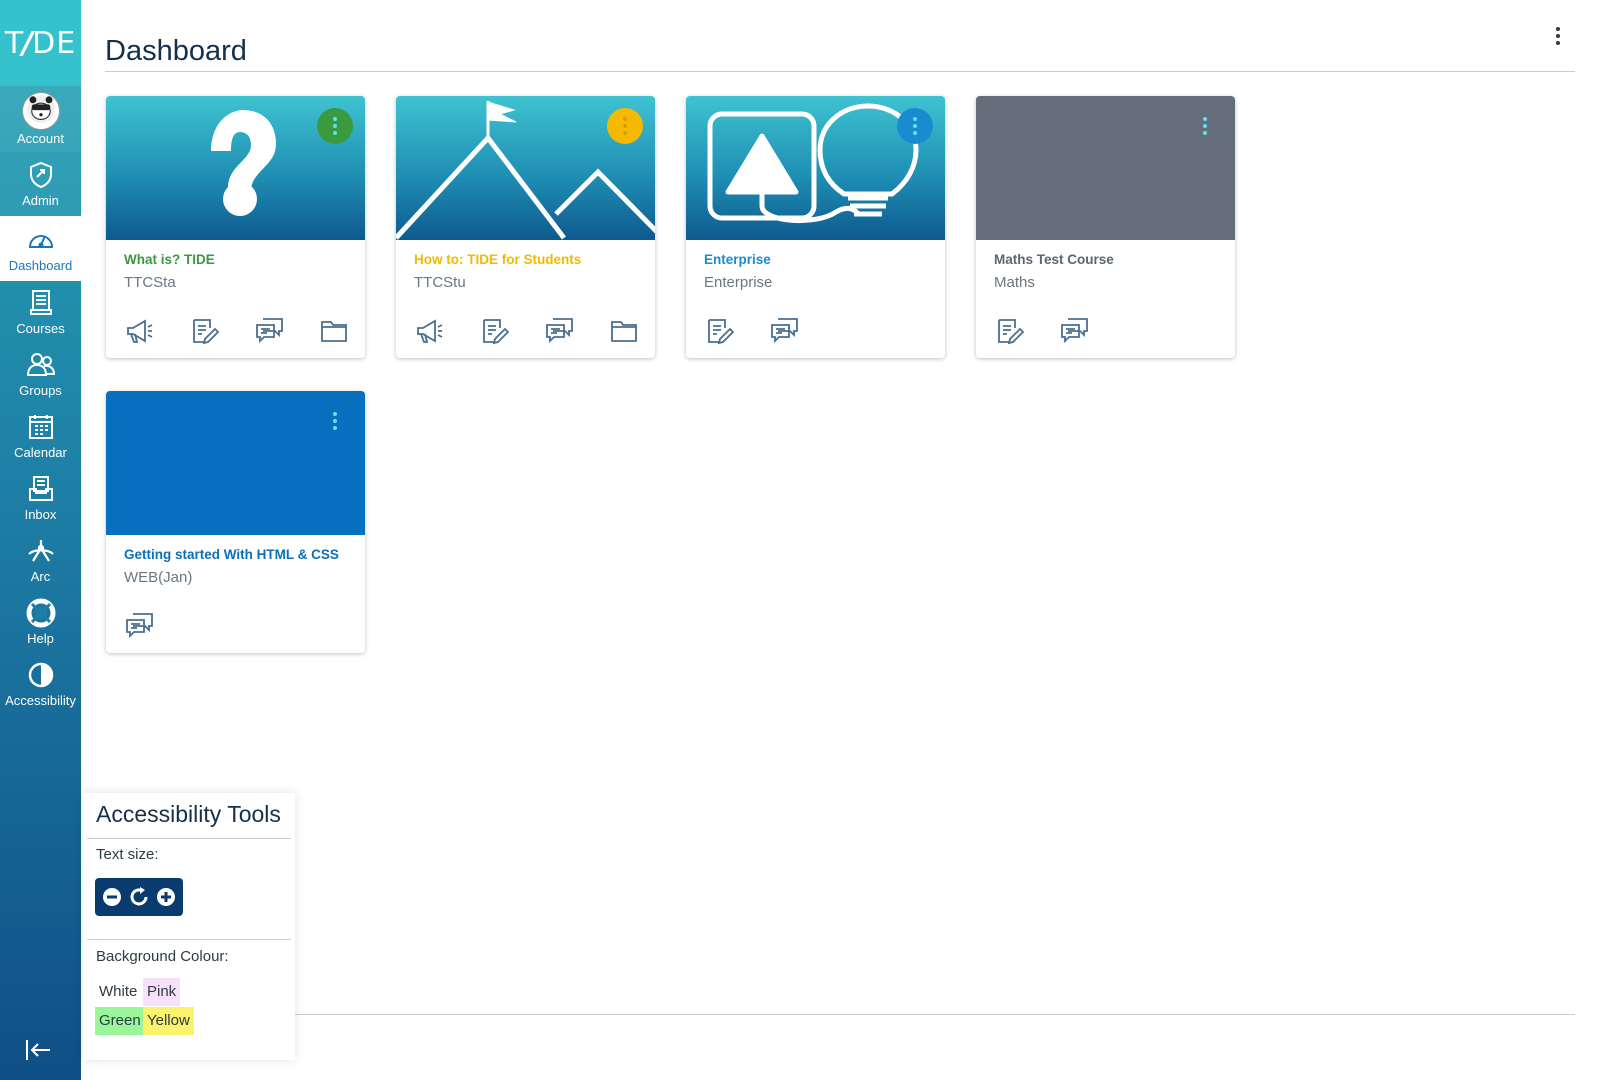 This screenshot has width=1597, height=1080. I want to click on calendar-icon, so click(40, 427).